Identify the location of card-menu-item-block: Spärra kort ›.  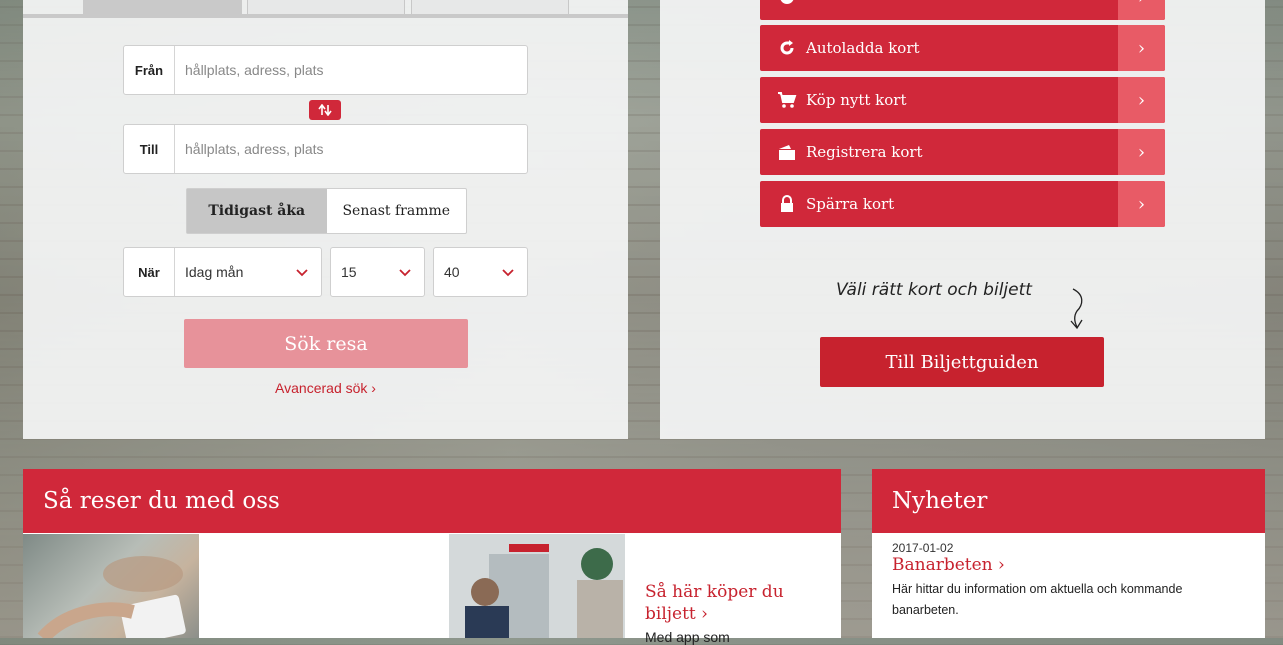
(962, 204).